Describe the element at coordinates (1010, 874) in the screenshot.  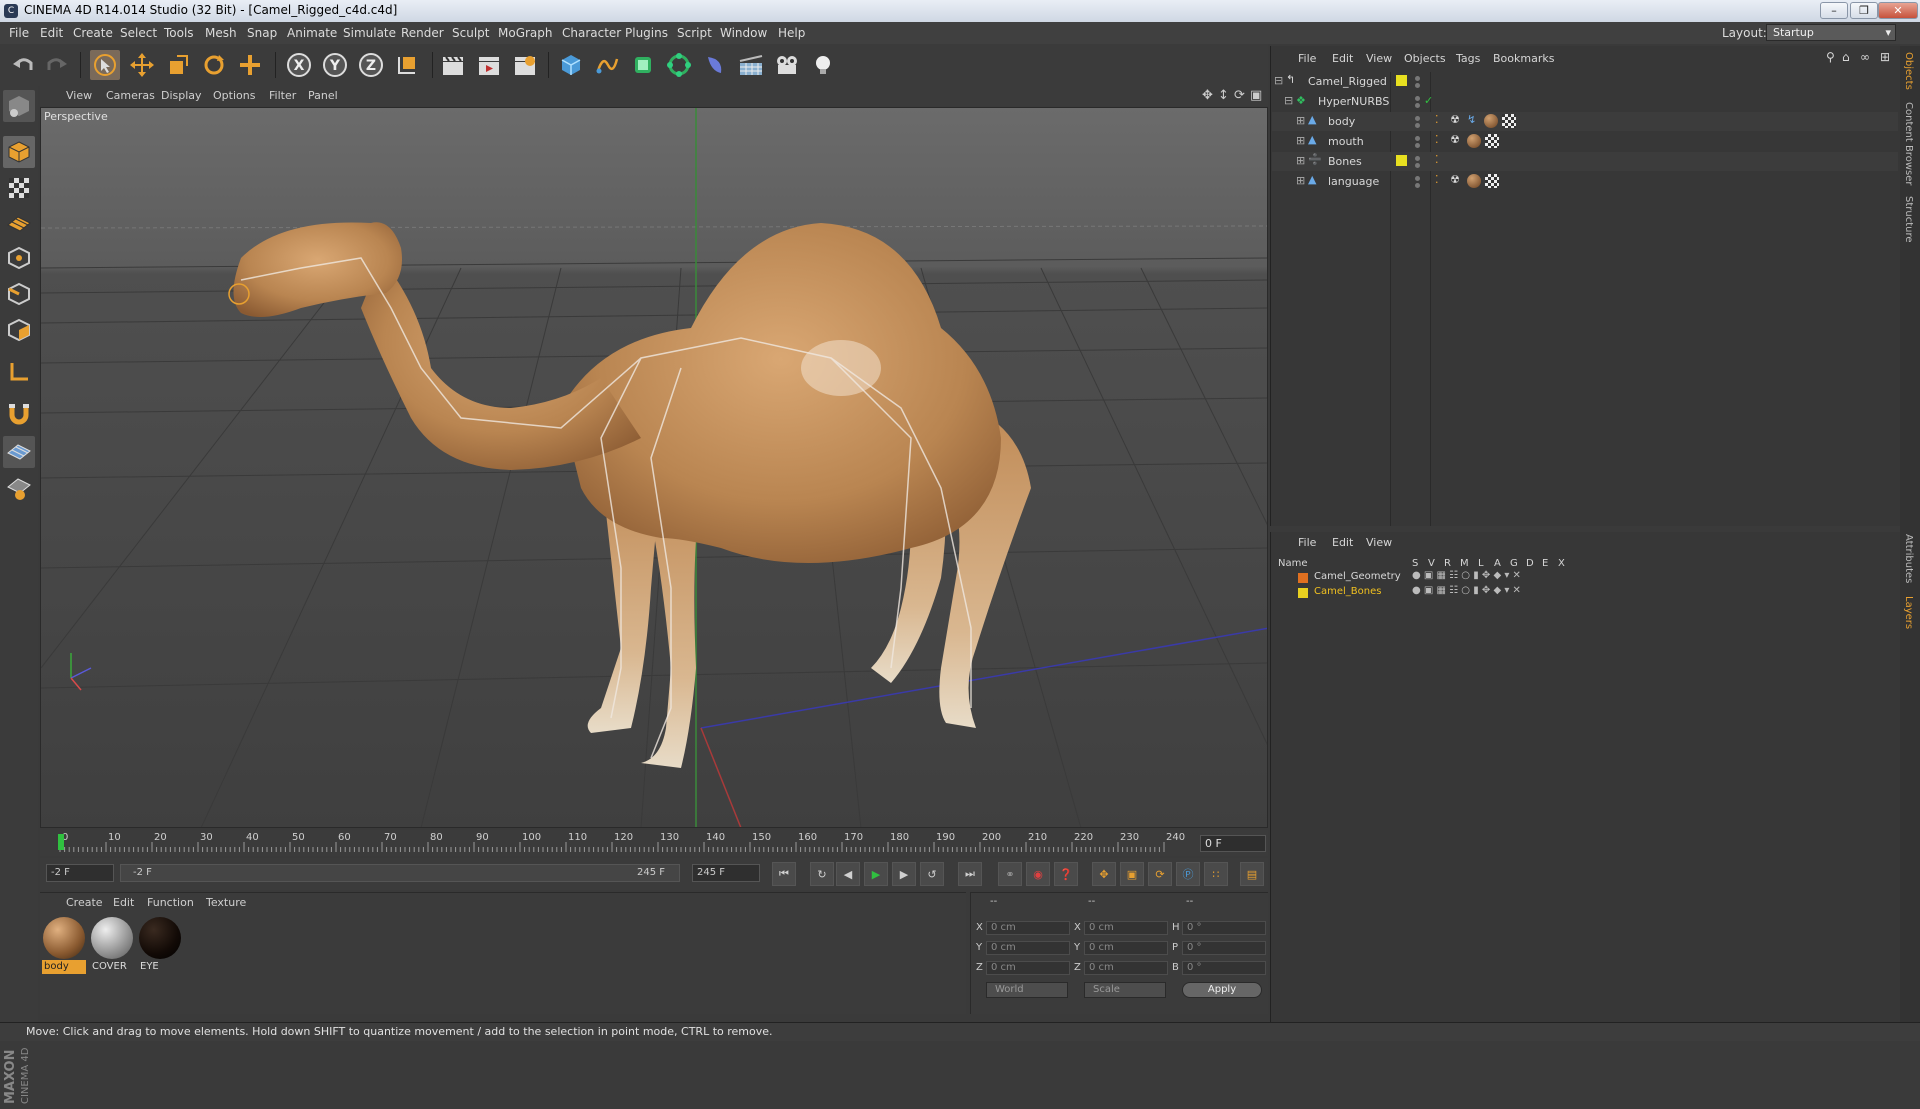
I see `record-keys-button: ⚭` at that location.